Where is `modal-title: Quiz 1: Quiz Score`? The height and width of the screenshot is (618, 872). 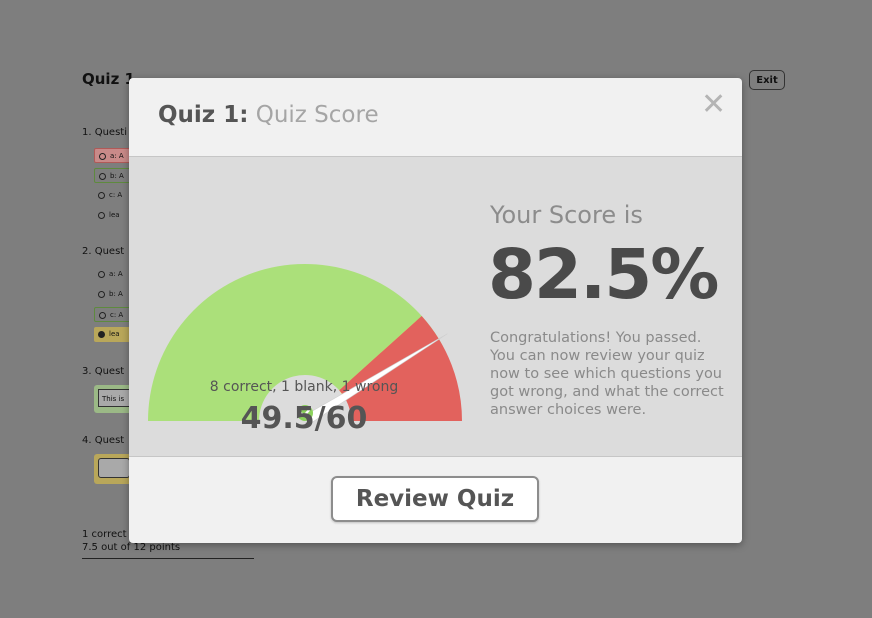
modal-title: Quiz 1: Quiz Score is located at coordinates (268, 115).